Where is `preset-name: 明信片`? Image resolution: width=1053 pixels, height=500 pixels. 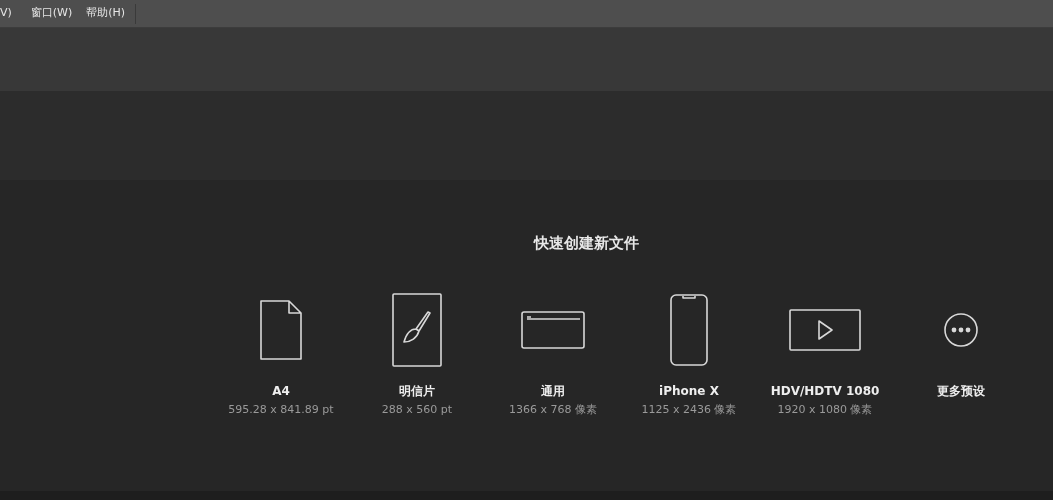
preset-name: 明信片 is located at coordinates (417, 391).